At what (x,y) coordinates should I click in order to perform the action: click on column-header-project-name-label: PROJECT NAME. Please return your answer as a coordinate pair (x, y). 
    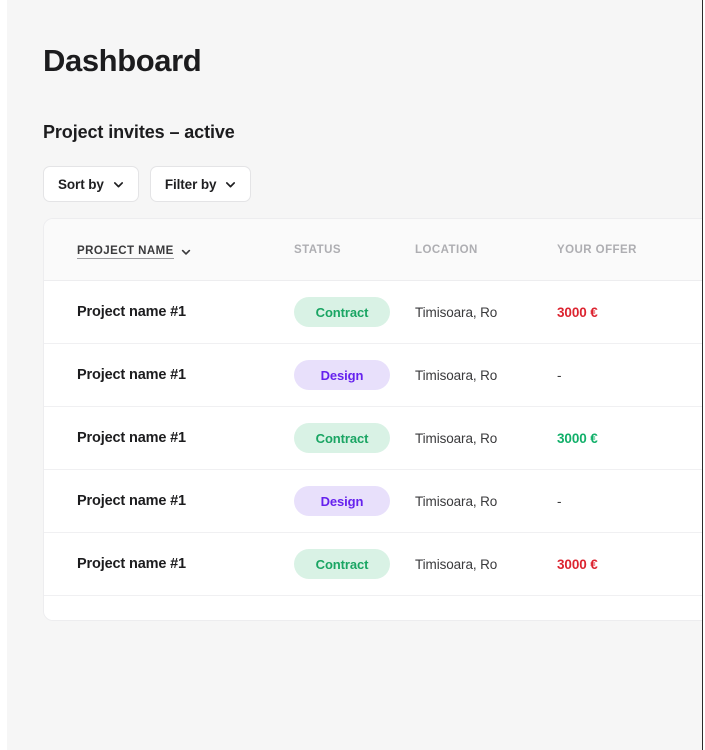
    Looking at the image, I should click on (125, 251).